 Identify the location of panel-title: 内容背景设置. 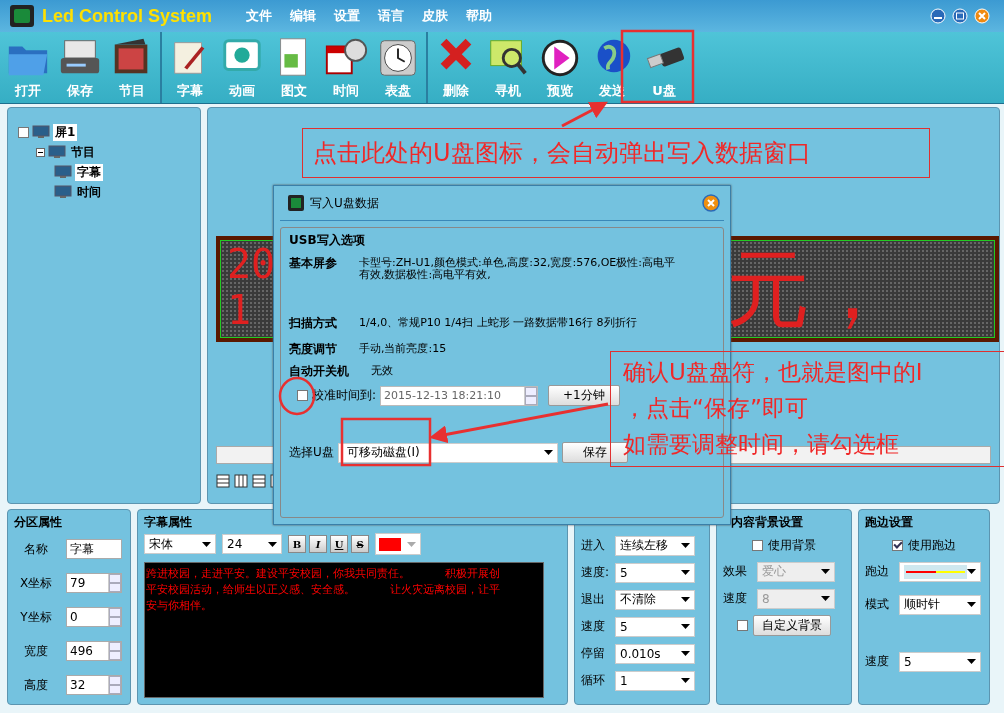
(767, 522).